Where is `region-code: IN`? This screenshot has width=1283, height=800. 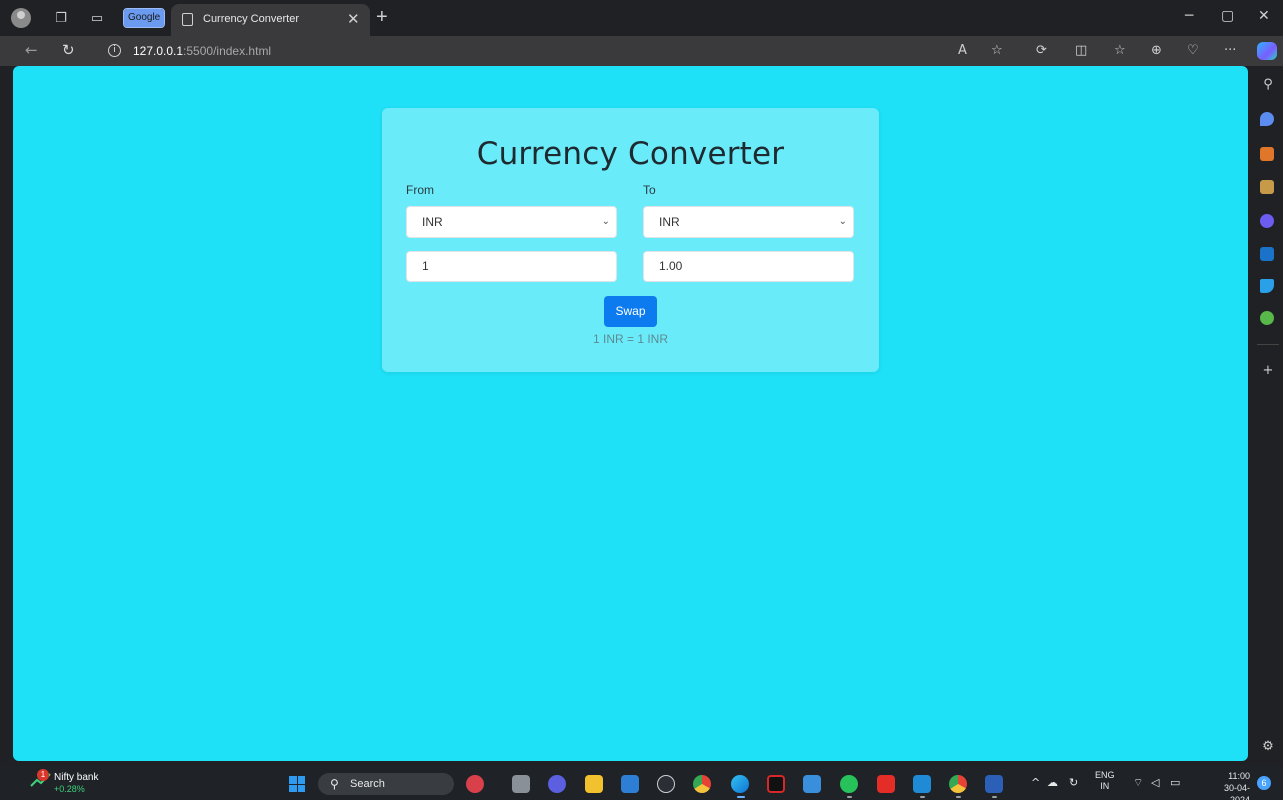
region-code: IN is located at coordinates (1105, 786).